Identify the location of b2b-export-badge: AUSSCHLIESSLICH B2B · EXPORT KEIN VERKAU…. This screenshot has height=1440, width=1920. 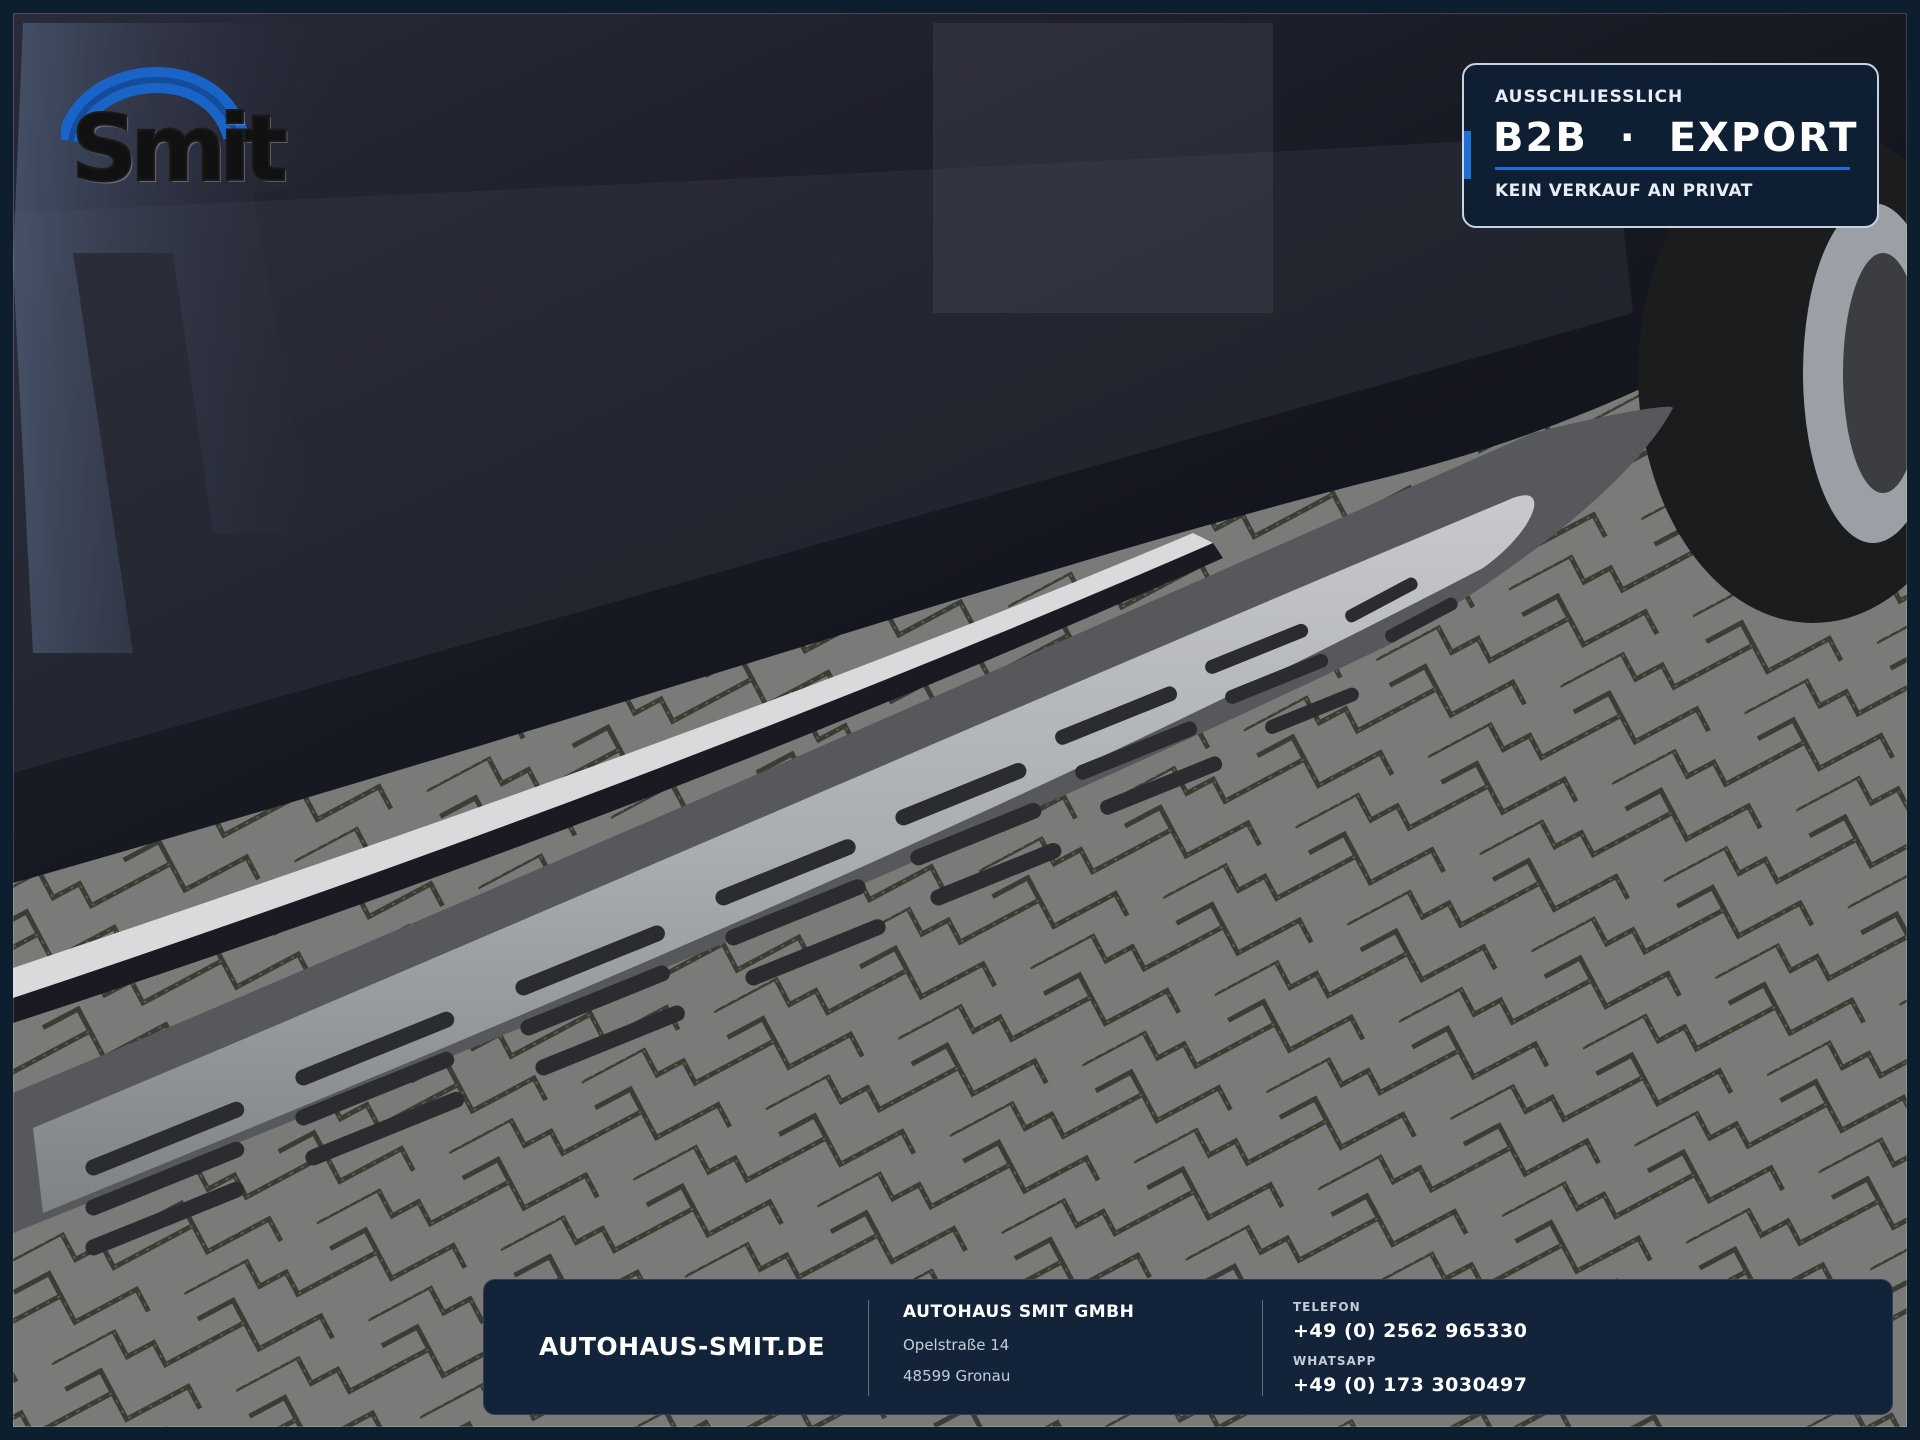
(1670, 145).